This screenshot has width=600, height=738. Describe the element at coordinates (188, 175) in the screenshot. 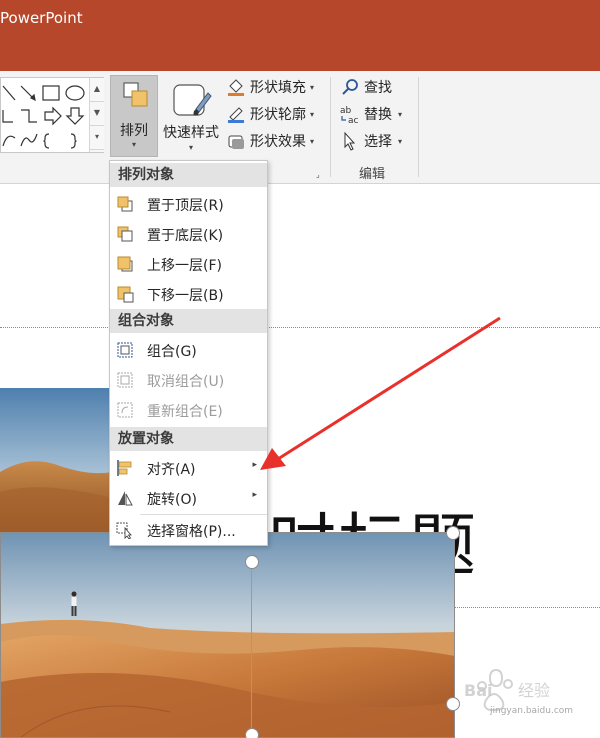

I see `menu-section-arrange-objects: 排列对象` at that location.